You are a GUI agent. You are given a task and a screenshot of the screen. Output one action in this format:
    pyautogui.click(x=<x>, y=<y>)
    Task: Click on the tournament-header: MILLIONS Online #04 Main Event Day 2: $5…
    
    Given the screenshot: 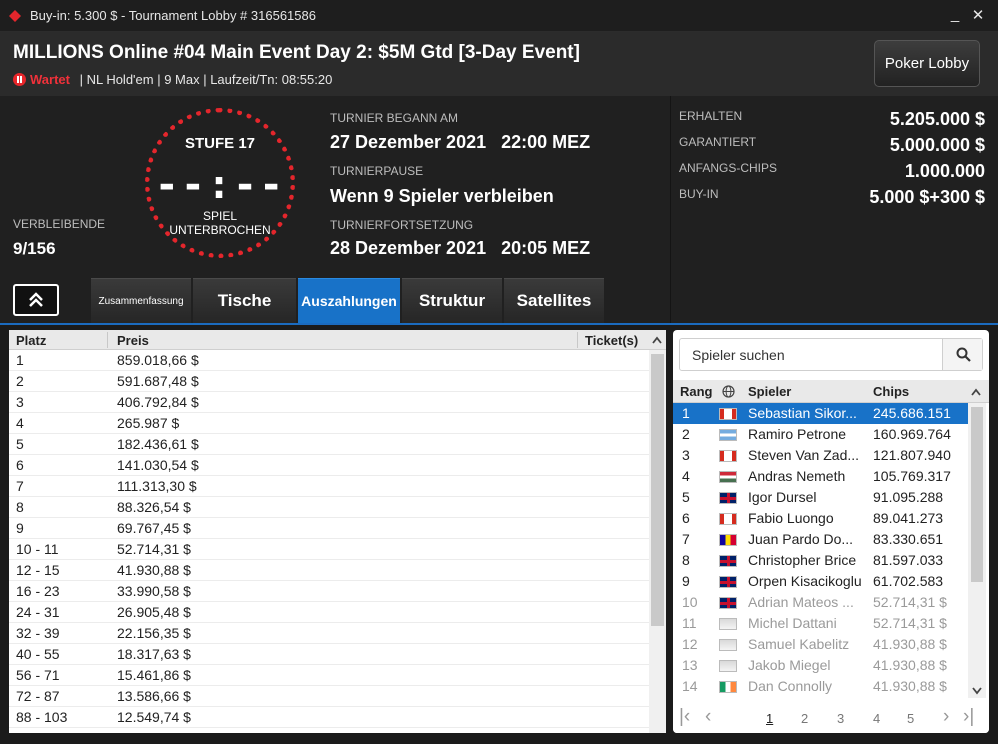 What is the action you would take?
    pyautogui.click(x=499, y=64)
    